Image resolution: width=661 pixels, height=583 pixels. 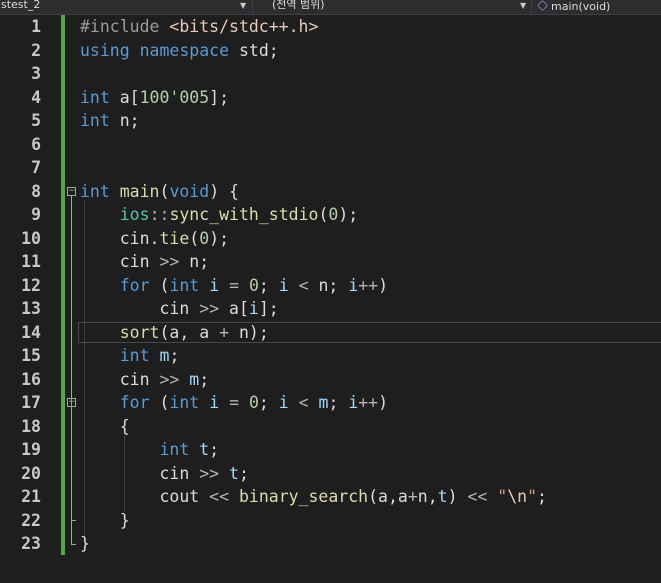 What do you see at coordinates (120, 238) in the screenshot?
I see `code-token: cin.` at bounding box center [120, 238].